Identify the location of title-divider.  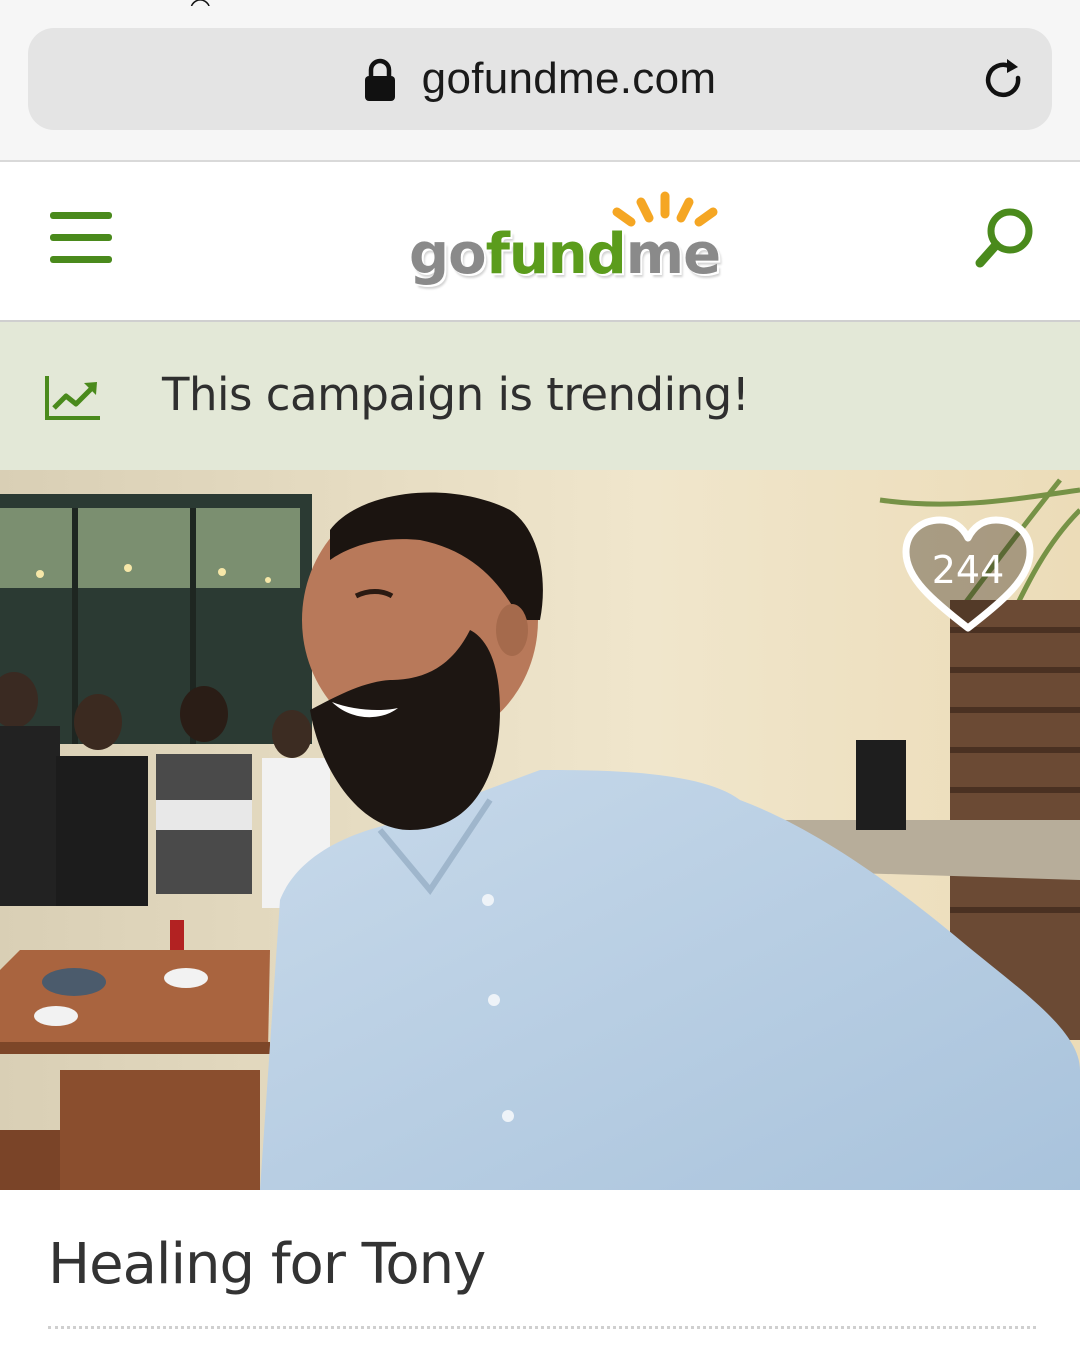
(542, 1327).